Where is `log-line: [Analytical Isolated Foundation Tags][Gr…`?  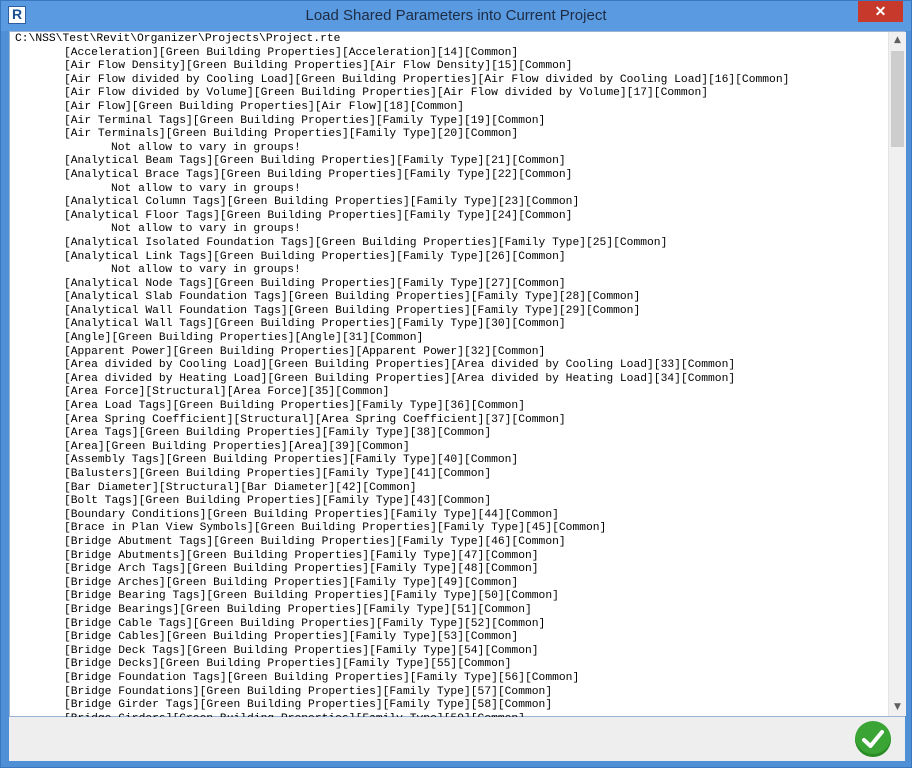 log-line: [Analytical Isolated Foundation Tags][Gr… is located at coordinates (366, 242).